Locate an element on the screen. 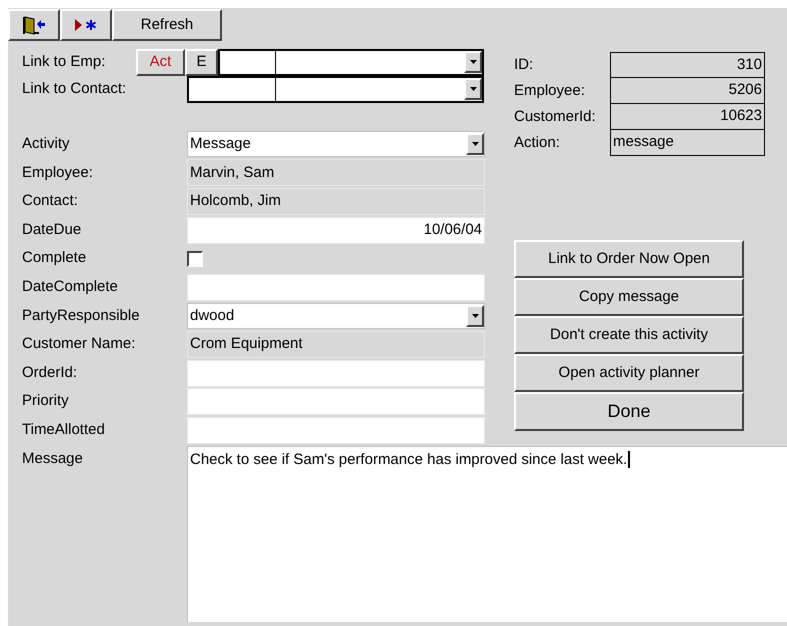  read-only-field: 10623 is located at coordinates (687, 117).